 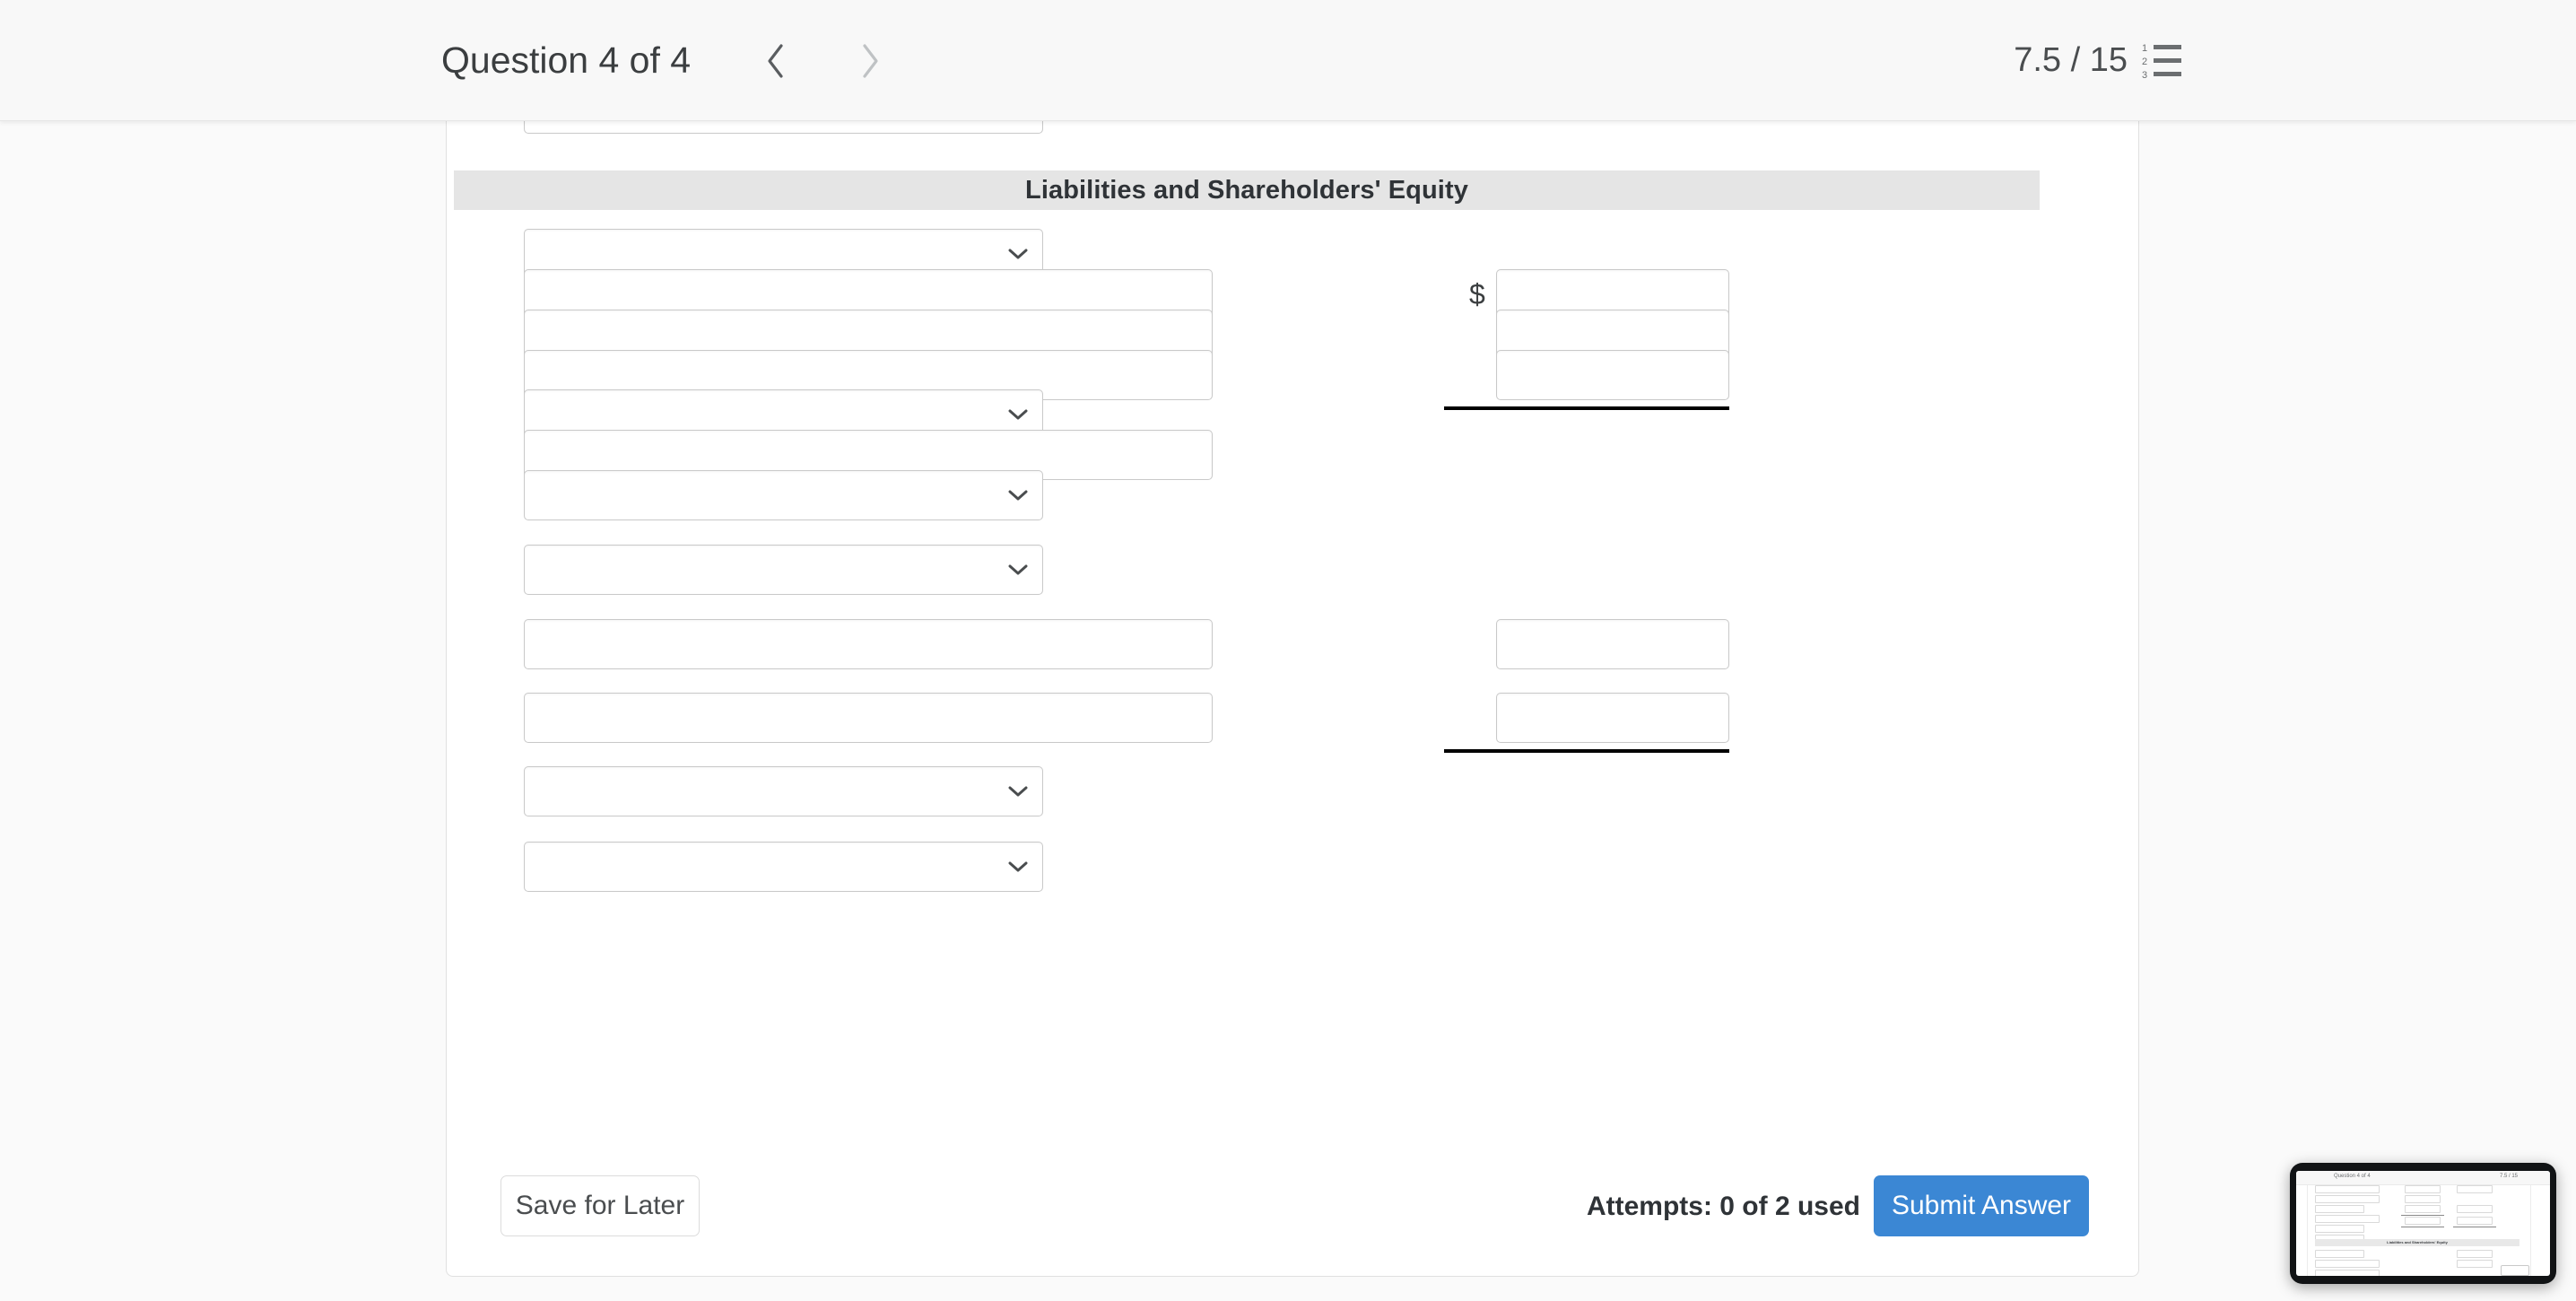 I want to click on app-header: Question 4 of 4 7.5 / 15 1 2 3, so click(x=1288, y=60).